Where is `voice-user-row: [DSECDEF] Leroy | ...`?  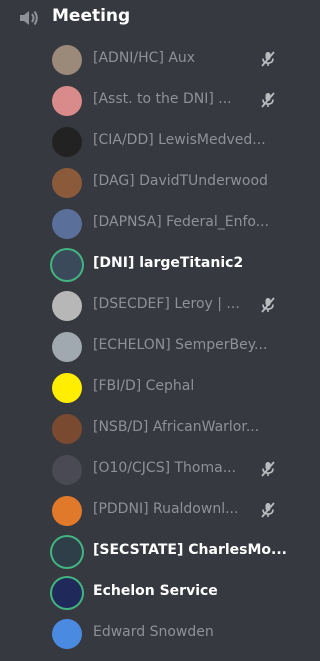
voice-user-row: [DSECDEF] Leroy | ... is located at coordinates (147, 305).